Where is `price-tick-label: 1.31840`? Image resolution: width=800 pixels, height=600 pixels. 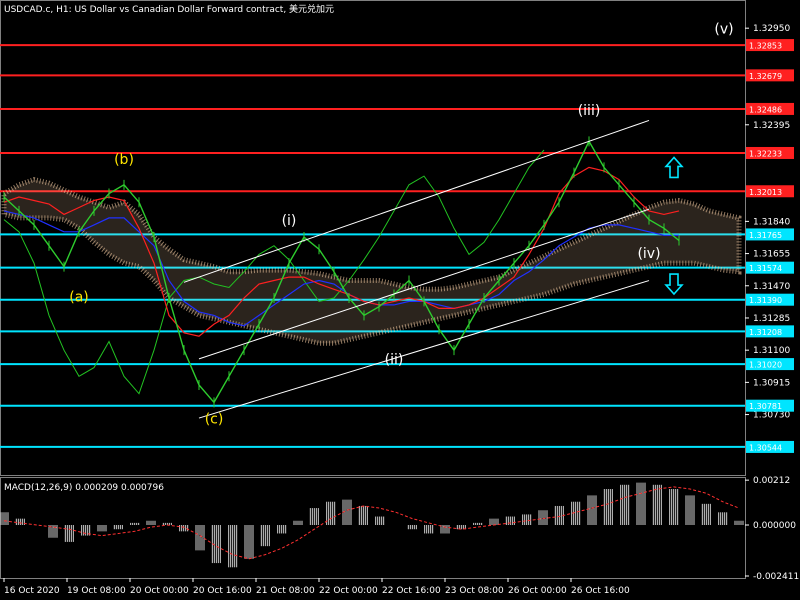 price-tick-label: 1.31840 is located at coordinates (771, 222).